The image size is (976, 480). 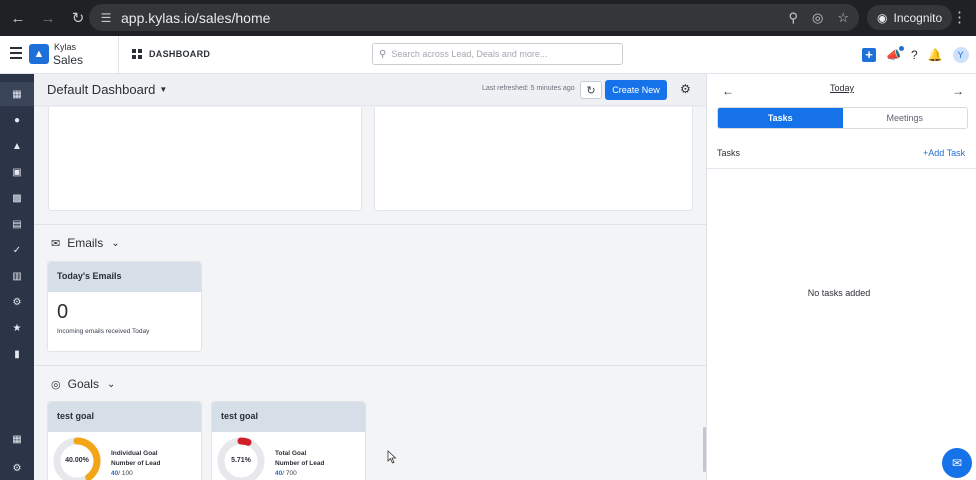 I want to click on add-task-label: Add Task, so click(x=946, y=153).